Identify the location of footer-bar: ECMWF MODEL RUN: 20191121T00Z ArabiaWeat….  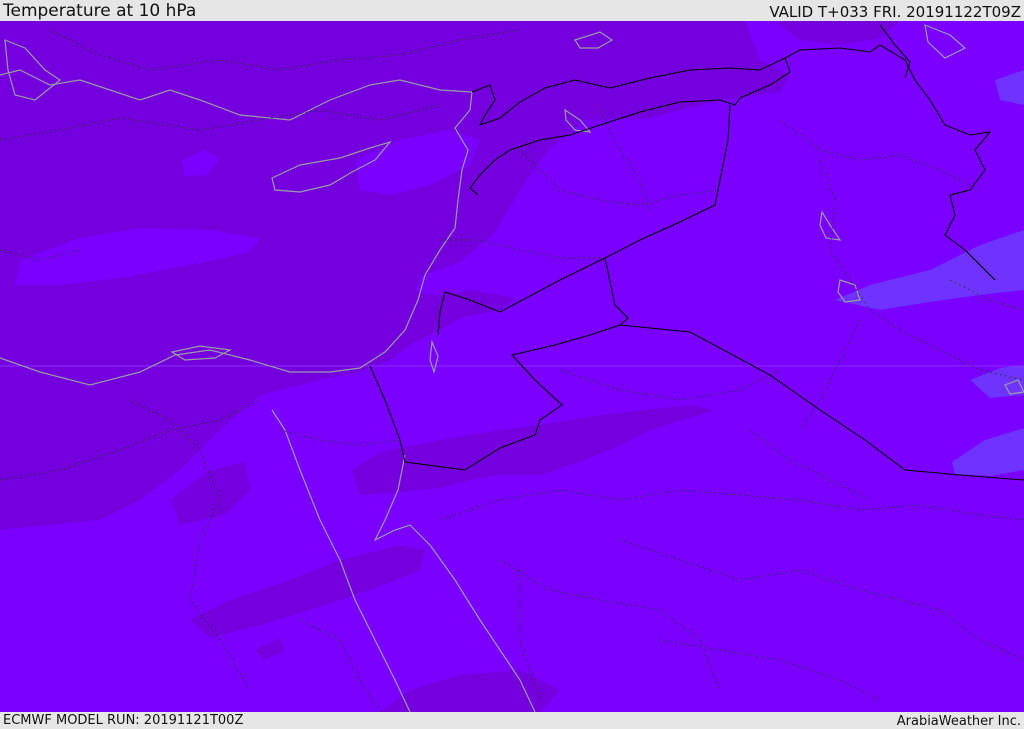
(512, 720).